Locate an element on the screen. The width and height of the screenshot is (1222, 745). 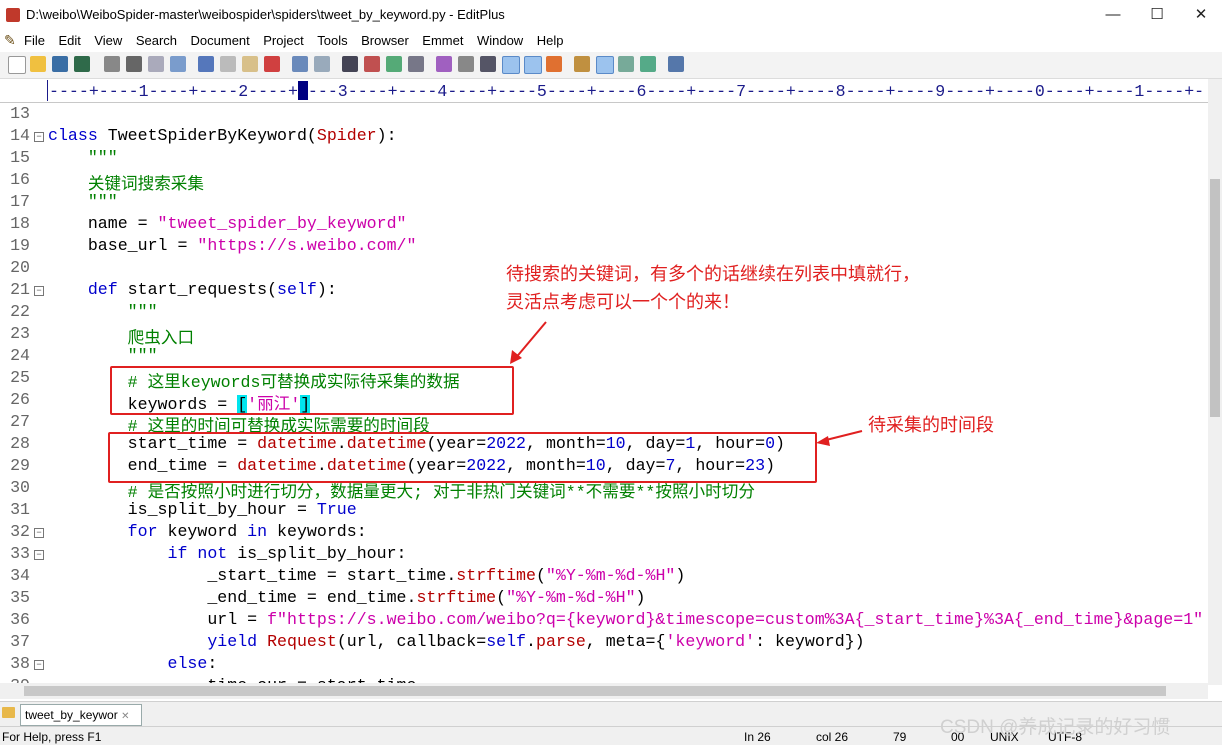
keywords-arrow is located at coordinates (530, 341).